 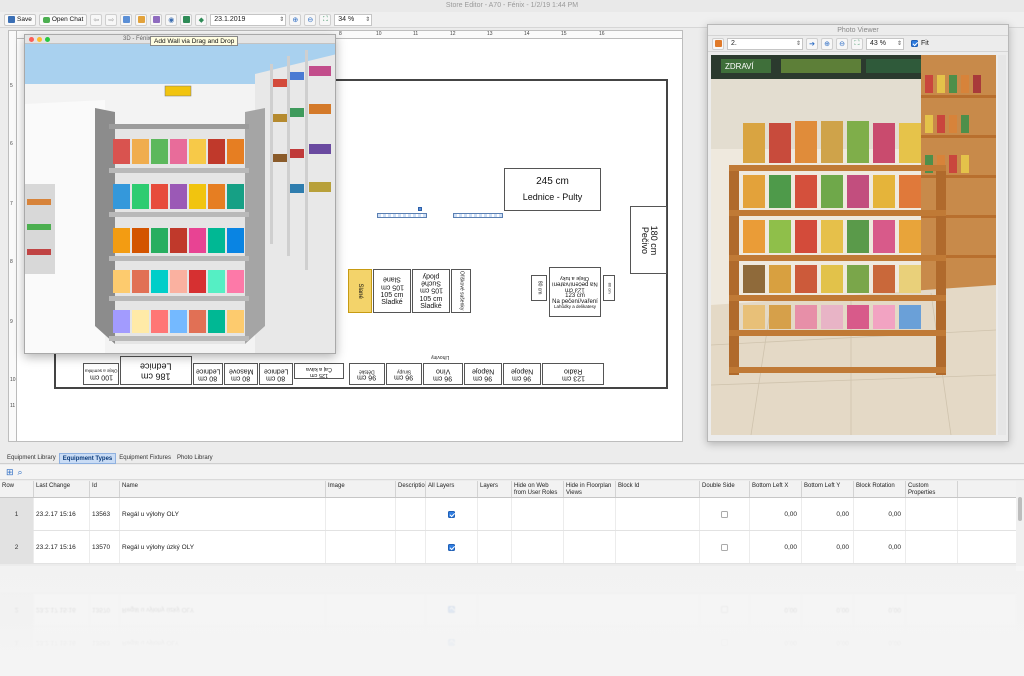 I want to click on fixture-b7: Víno 96 cm, so click(x=443, y=374).